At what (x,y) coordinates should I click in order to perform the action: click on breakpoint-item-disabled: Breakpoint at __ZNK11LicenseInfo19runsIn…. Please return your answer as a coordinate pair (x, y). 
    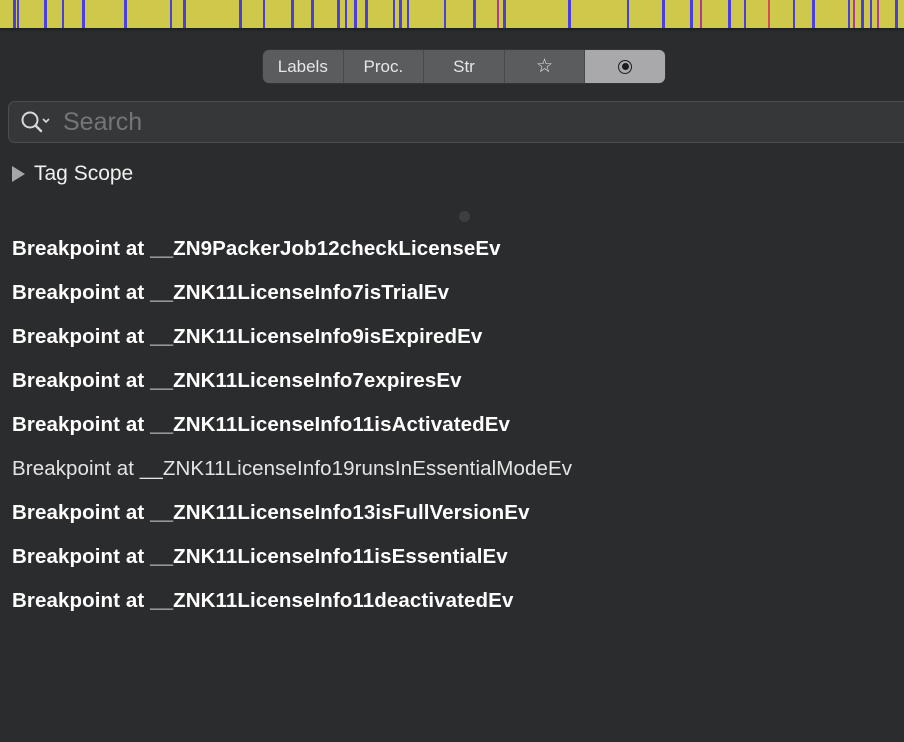
    Looking at the image, I should click on (292, 475).